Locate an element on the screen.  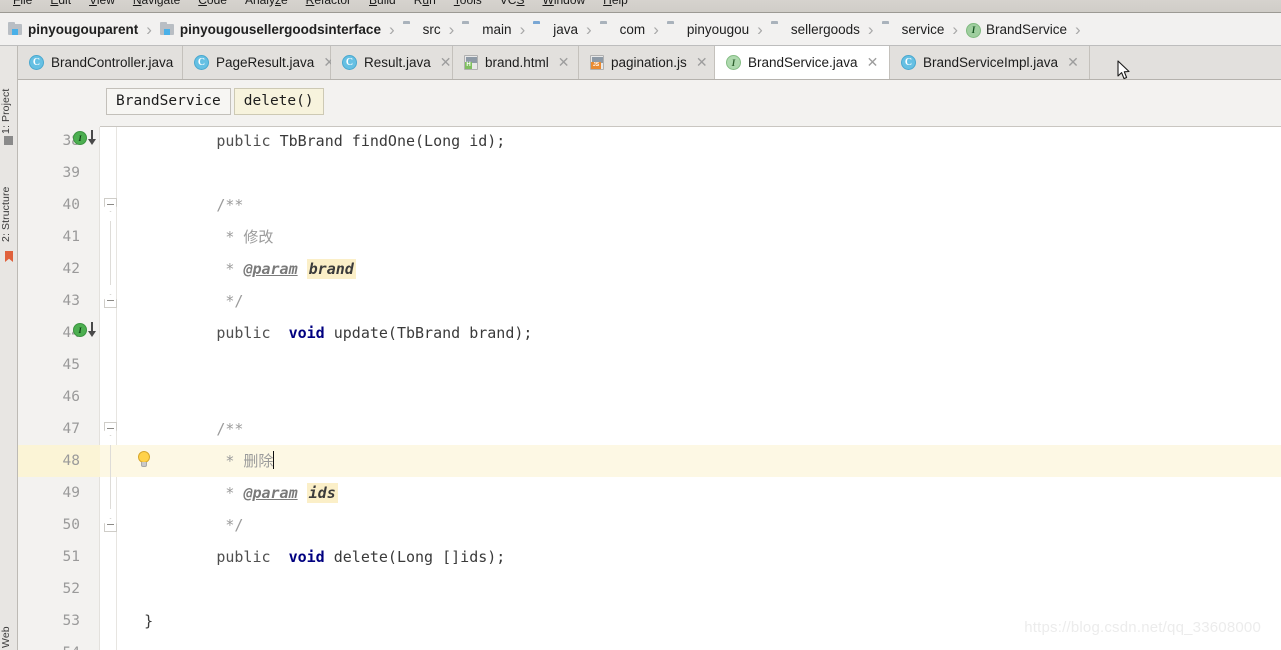
breadcrumb-item-pinyougouparent: pinyougouparent is located at coordinates (73, 29).